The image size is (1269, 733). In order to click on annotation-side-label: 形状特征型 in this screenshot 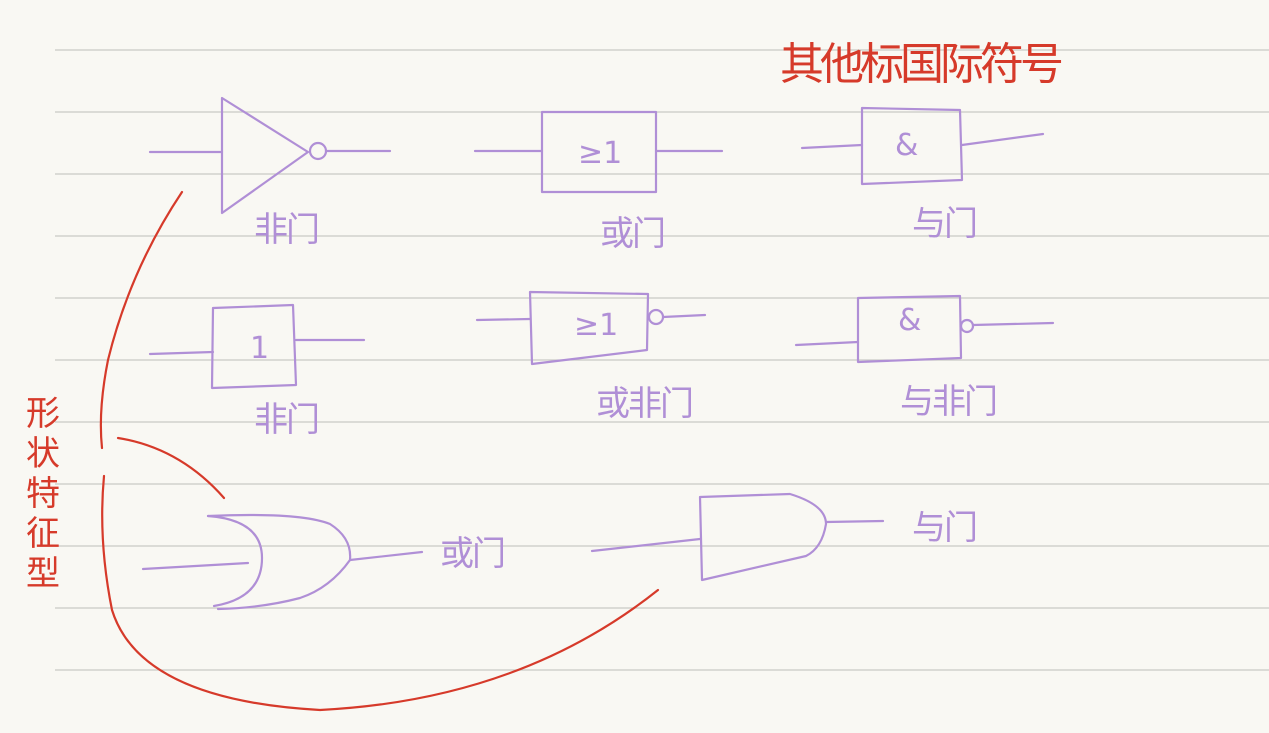, I will do `click(43, 494)`.